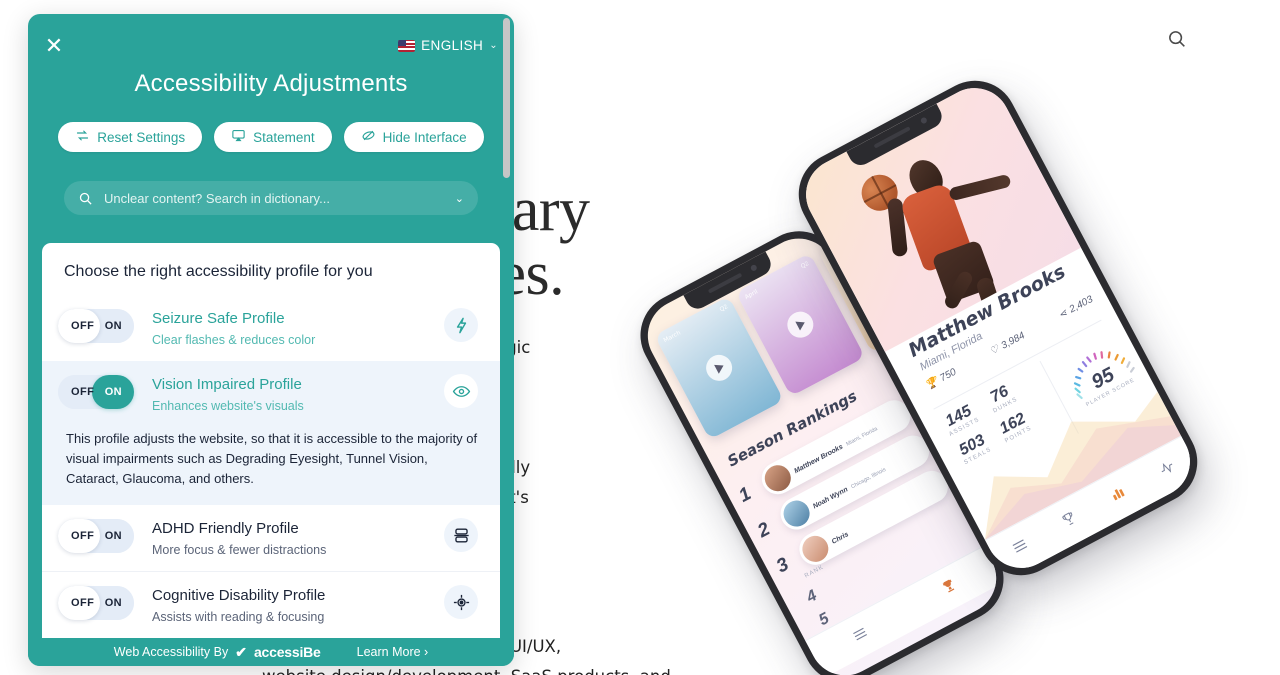 The width and height of the screenshot is (1280, 675). What do you see at coordinates (228, 406) in the screenshot?
I see `profile-subtitle: Enhances website's visuals` at bounding box center [228, 406].